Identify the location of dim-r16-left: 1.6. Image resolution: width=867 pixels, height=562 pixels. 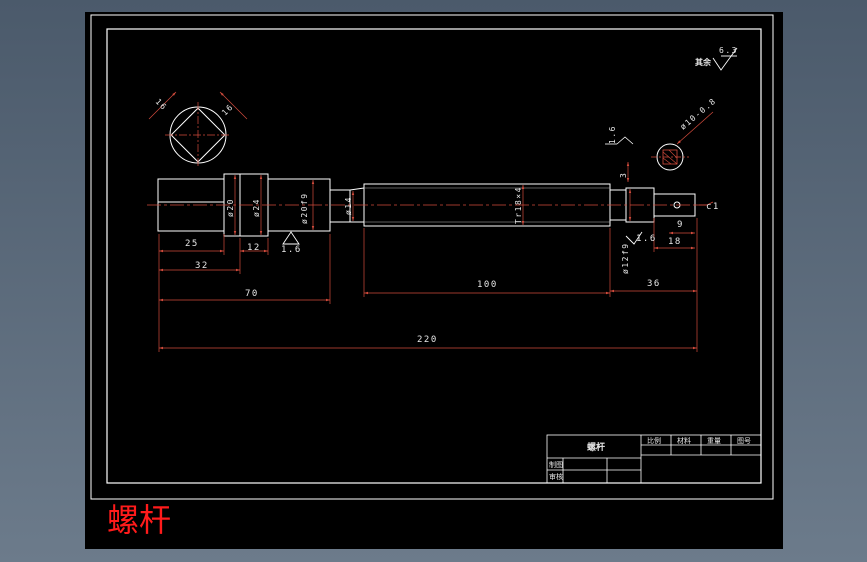
(291, 250).